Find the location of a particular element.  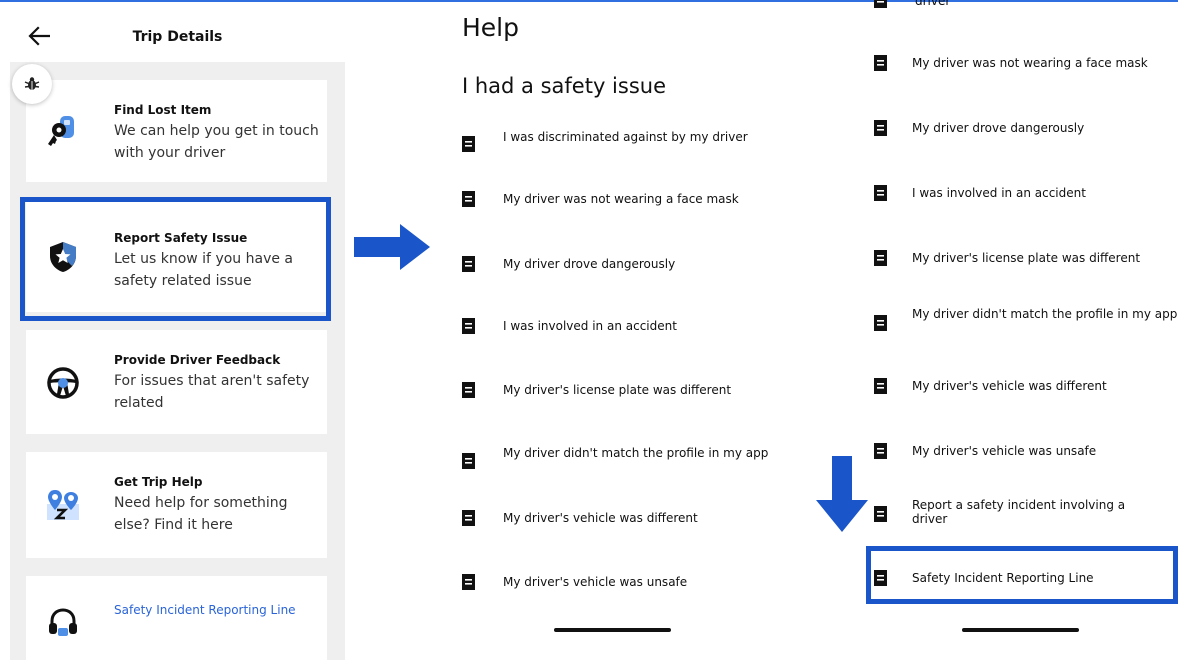

list-item-label: Safety Incident Reporting Line is located at coordinates (1003, 578).